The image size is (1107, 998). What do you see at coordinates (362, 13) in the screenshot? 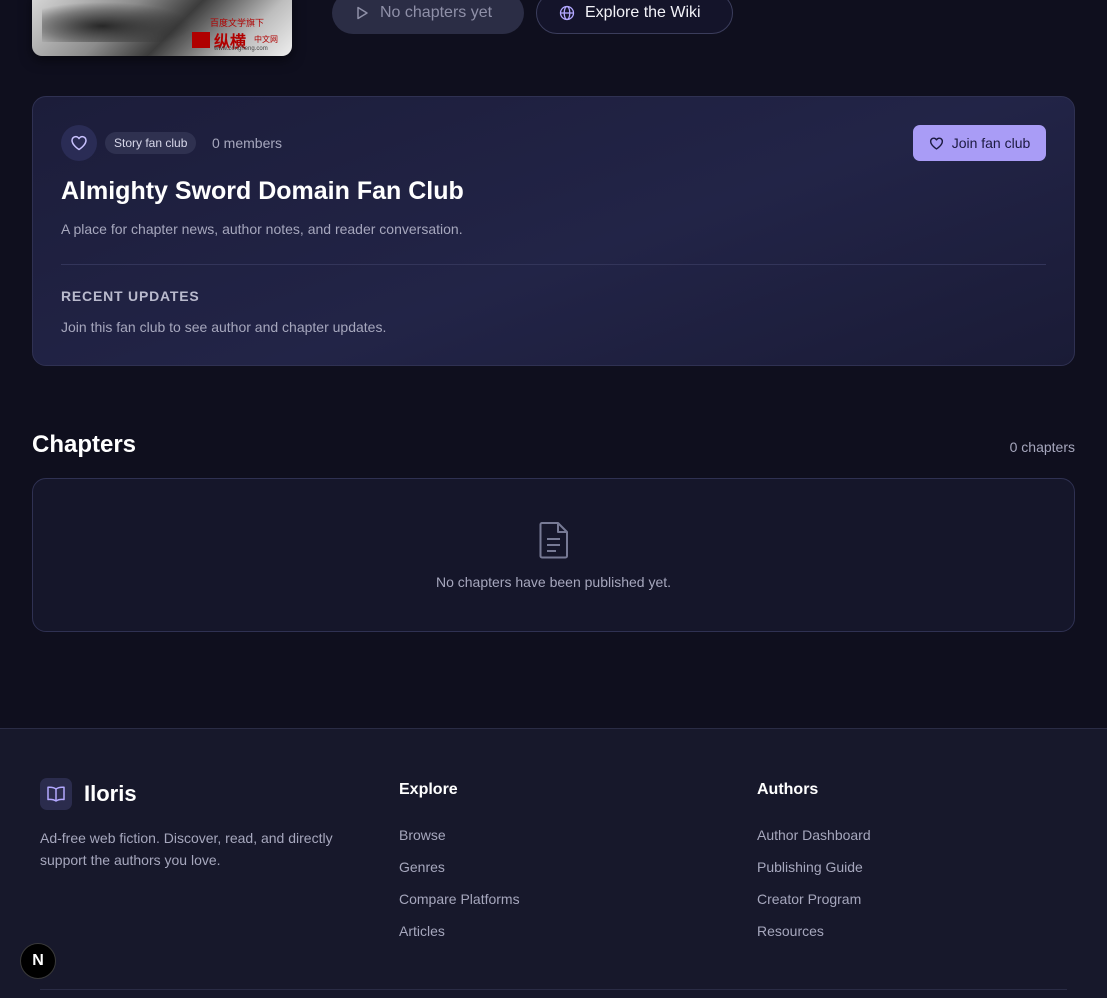
I see `play-icon` at bounding box center [362, 13].